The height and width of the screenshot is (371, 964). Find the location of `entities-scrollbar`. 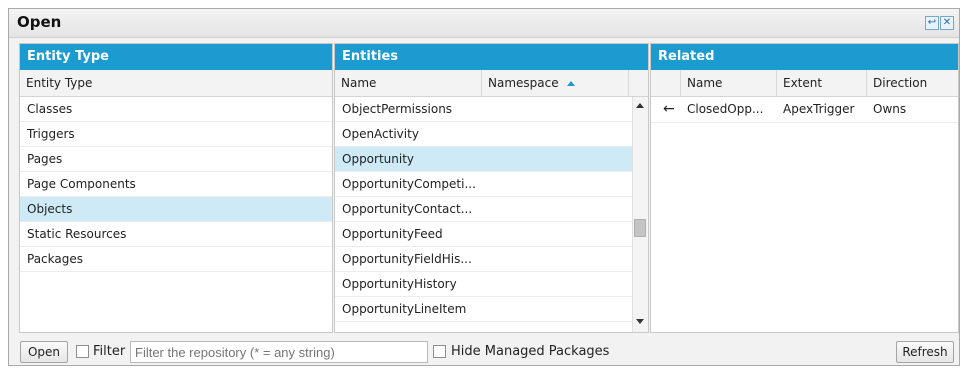

entities-scrollbar is located at coordinates (640, 214).